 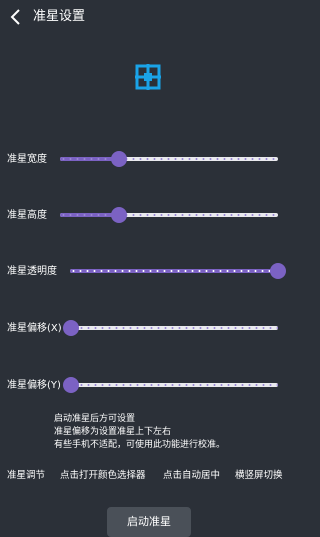 What do you see at coordinates (103, 476) in the screenshot?
I see `color-picker-button: 点击打开颜色选择器` at bounding box center [103, 476].